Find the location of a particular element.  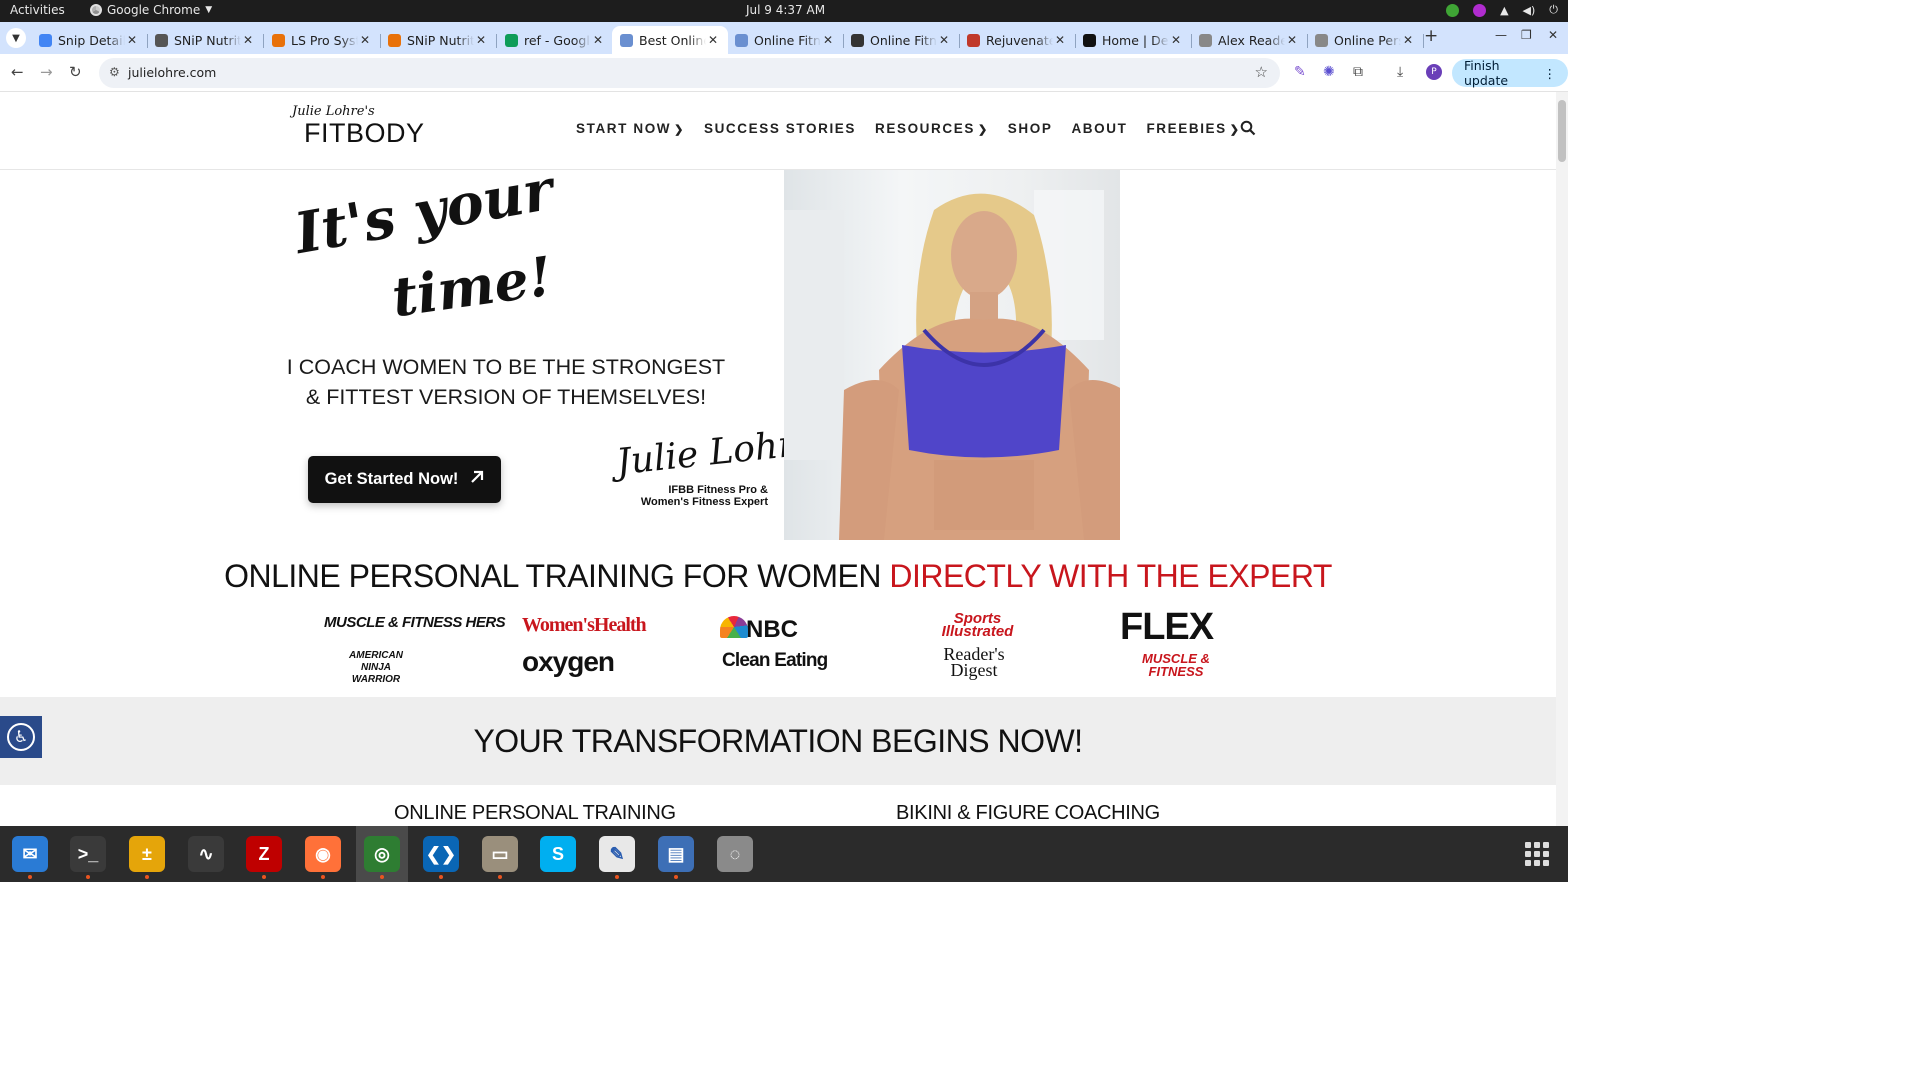

get-started-button: Get Started Now! is located at coordinates (404, 479).